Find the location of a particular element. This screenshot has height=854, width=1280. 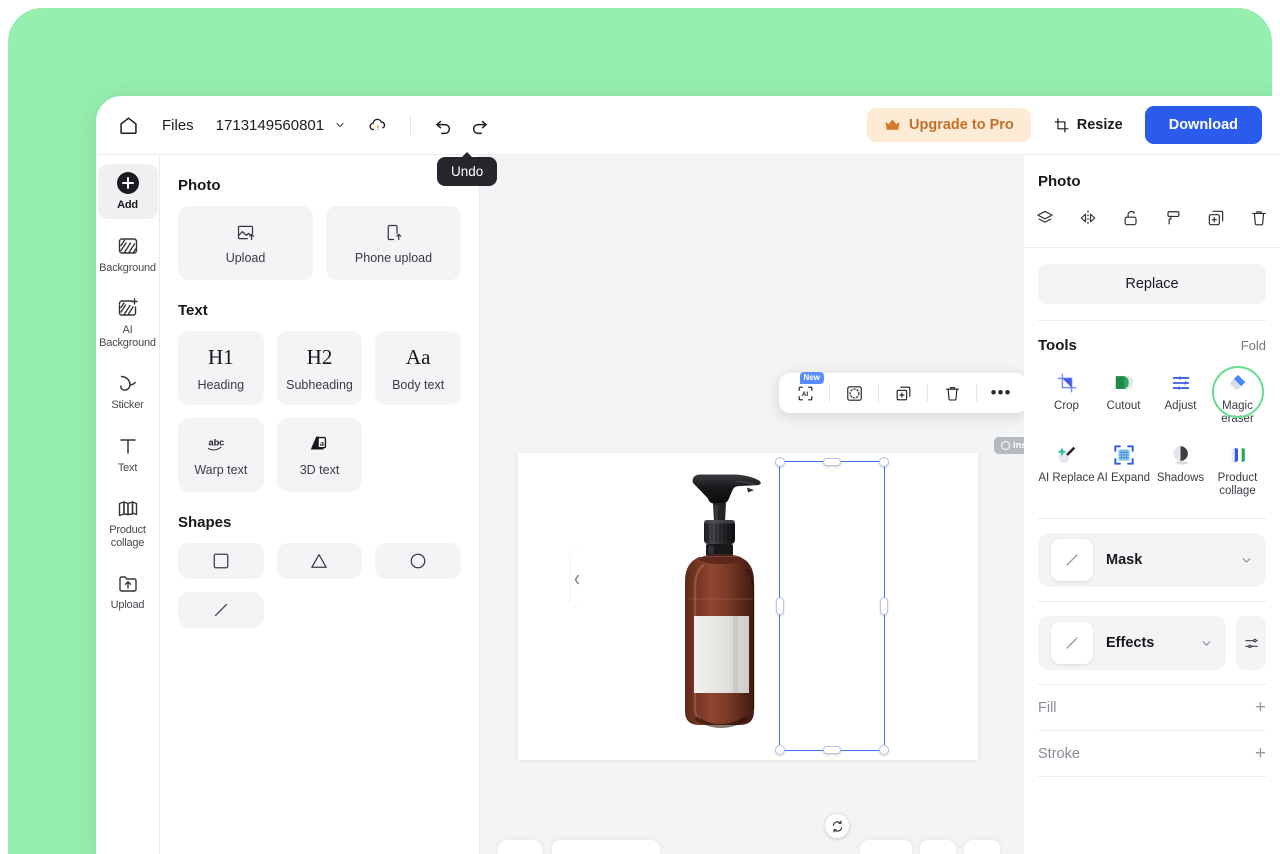

card-label: Phone upload is located at coordinates (393, 258).